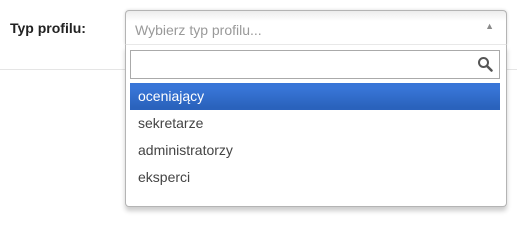 The height and width of the screenshot is (240, 517). Describe the element at coordinates (315, 150) in the screenshot. I see `option-administratorzy: administratorzy` at that location.